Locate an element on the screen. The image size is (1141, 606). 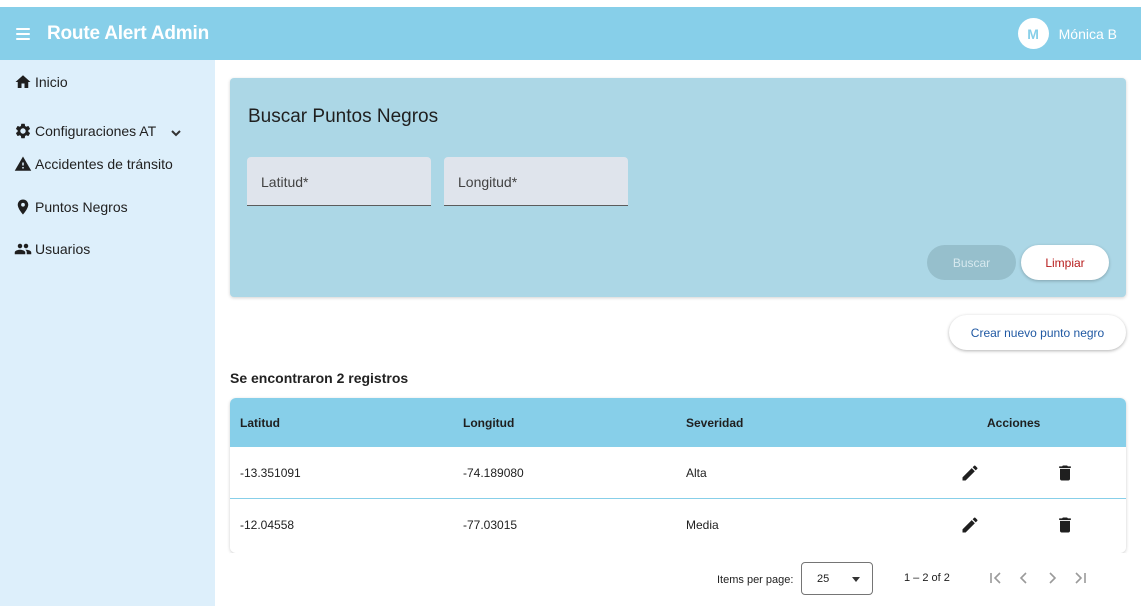
search-title: Buscar Puntos Negros is located at coordinates (343, 116).